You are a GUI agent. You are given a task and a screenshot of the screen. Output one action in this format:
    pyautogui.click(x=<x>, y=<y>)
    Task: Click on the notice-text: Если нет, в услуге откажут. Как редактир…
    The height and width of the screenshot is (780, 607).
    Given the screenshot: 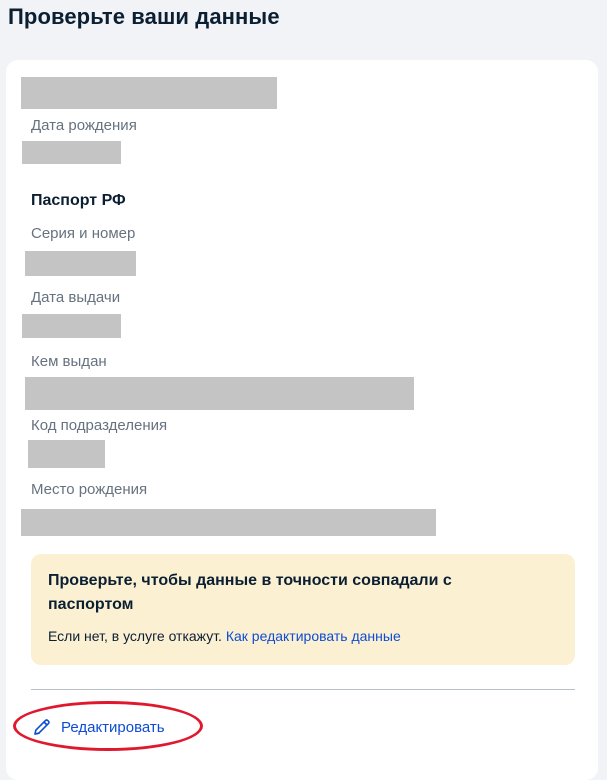 What is the action you would take?
    pyautogui.click(x=224, y=636)
    